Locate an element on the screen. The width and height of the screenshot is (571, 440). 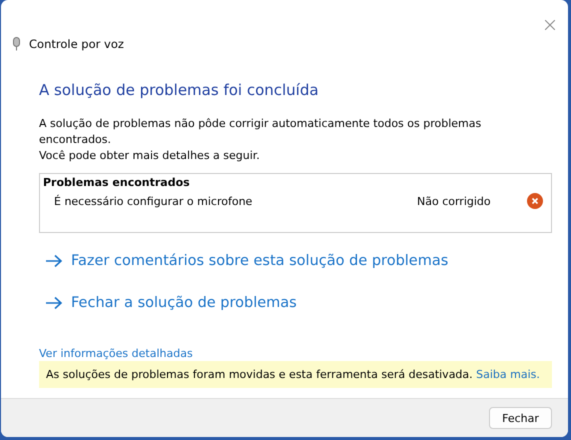
close-button: Fechar is located at coordinates (520, 418).